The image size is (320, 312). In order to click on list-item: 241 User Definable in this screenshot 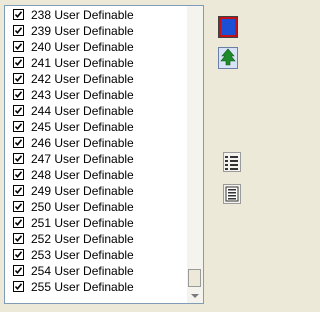, I will do `click(96, 63)`.